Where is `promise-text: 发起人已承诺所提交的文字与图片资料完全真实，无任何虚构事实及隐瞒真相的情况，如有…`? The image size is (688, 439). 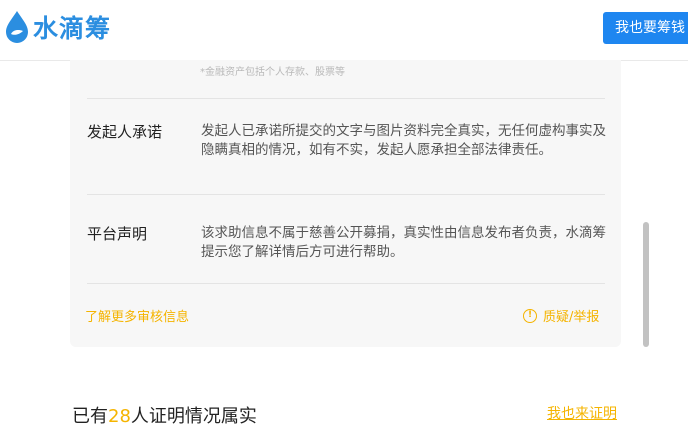
promise-text: 发起人已承诺所提交的文字与图片资料完全真实，无任何虚构事实及隐瞒真相的情况，如有… is located at coordinates (403, 140).